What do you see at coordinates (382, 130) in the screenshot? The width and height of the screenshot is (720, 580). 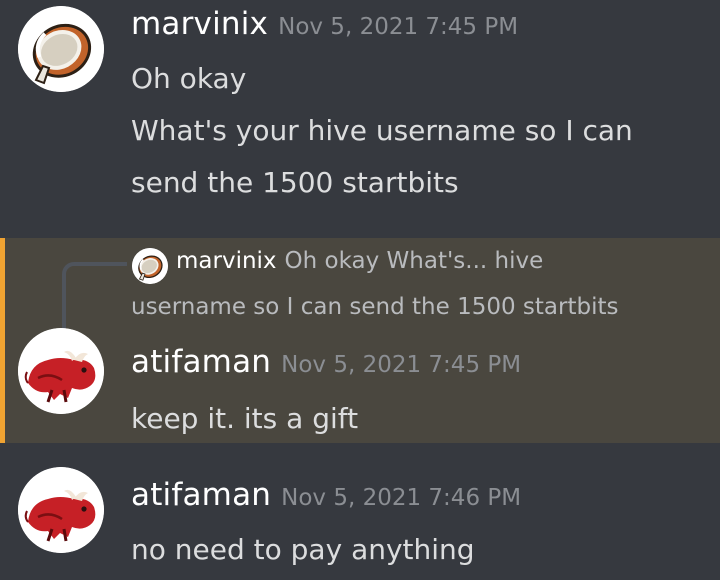 I see `message-text: What's your hive username so I can` at bounding box center [382, 130].